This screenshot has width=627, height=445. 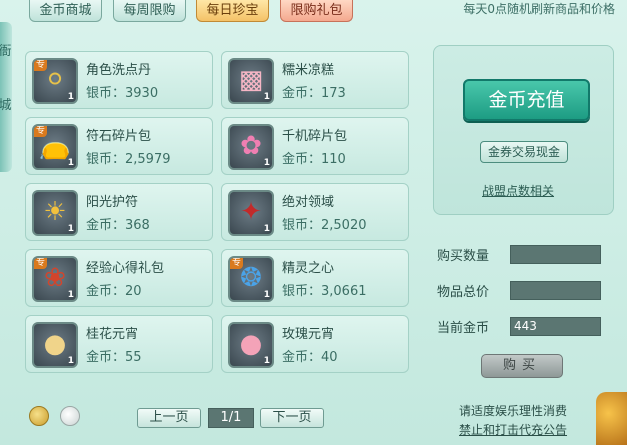 I want to click on domain-icon: ✦ 1, so click(x=251, y=213).